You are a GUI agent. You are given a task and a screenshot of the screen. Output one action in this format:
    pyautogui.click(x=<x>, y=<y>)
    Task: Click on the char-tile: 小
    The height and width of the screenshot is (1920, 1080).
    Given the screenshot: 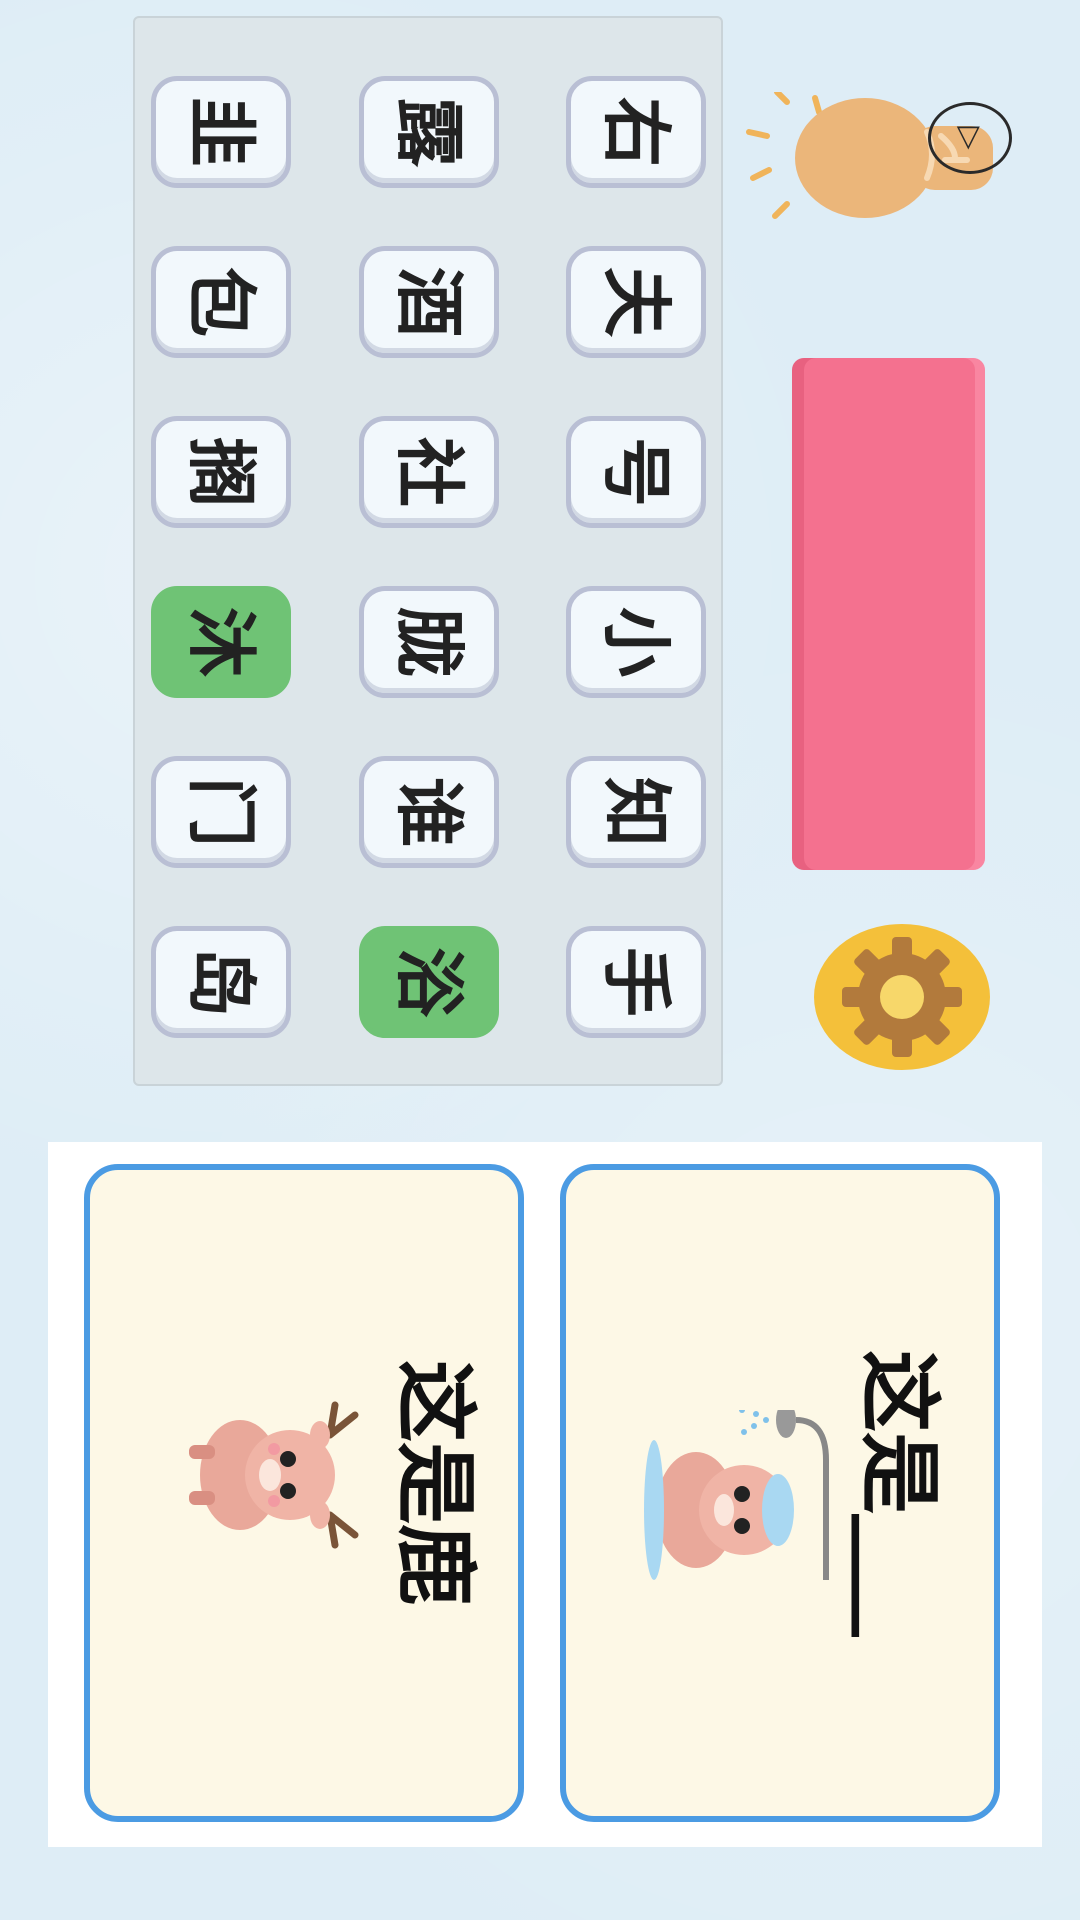 What is the action you would take?
    pyautogui.click(x=636, y=642)
    